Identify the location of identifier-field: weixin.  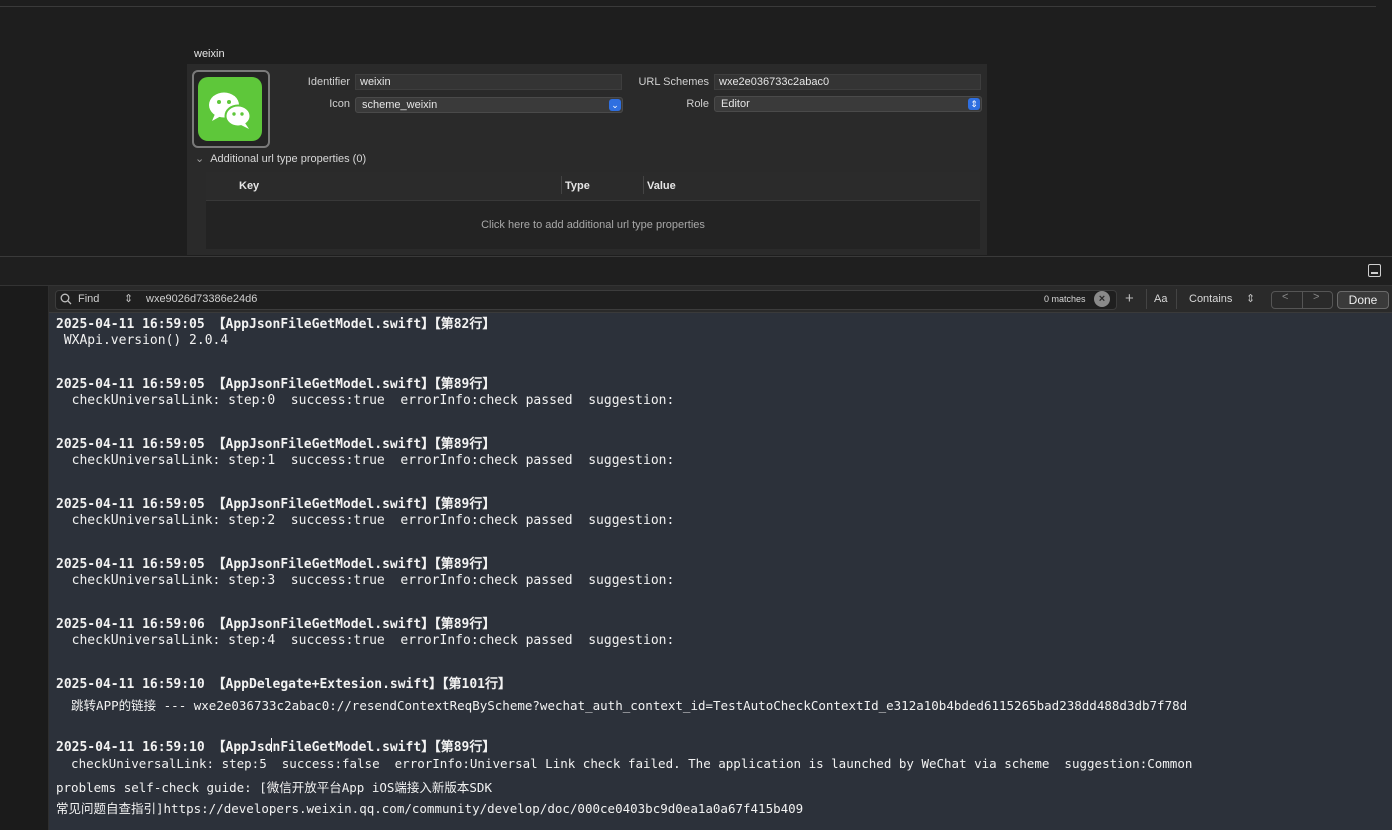
(488, 82).